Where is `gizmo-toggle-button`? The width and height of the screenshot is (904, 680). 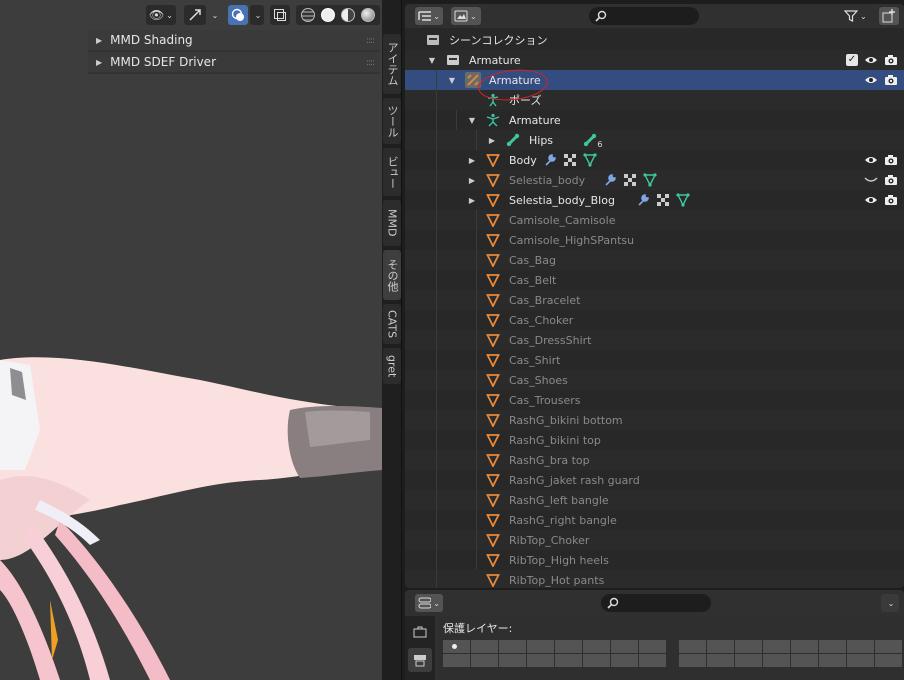
gizmo-toggle-button is located at coordinates (195, 15).